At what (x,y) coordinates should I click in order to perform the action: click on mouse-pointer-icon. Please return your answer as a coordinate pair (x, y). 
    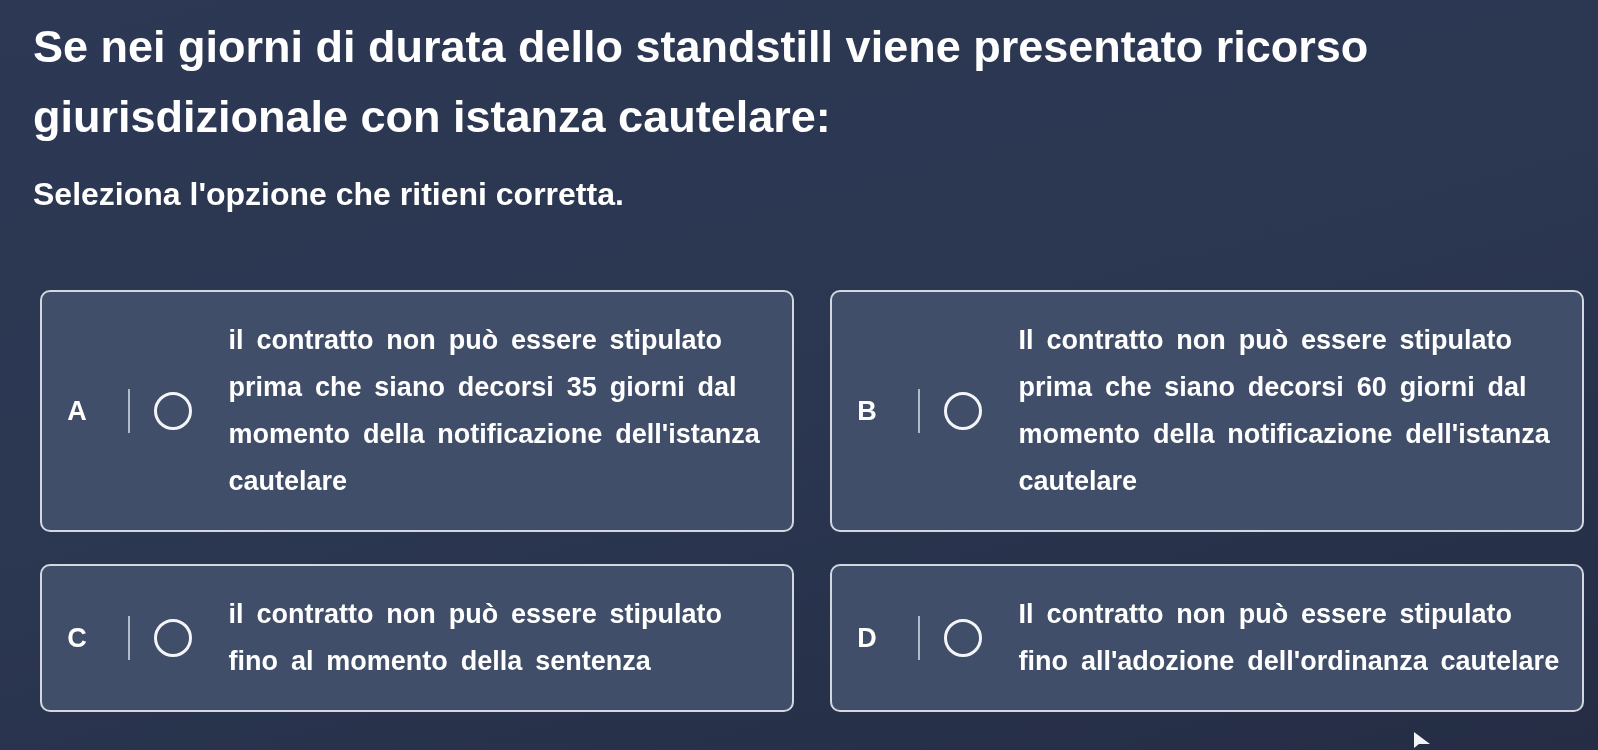
    Looking at the image, I should click on (1422, 740).